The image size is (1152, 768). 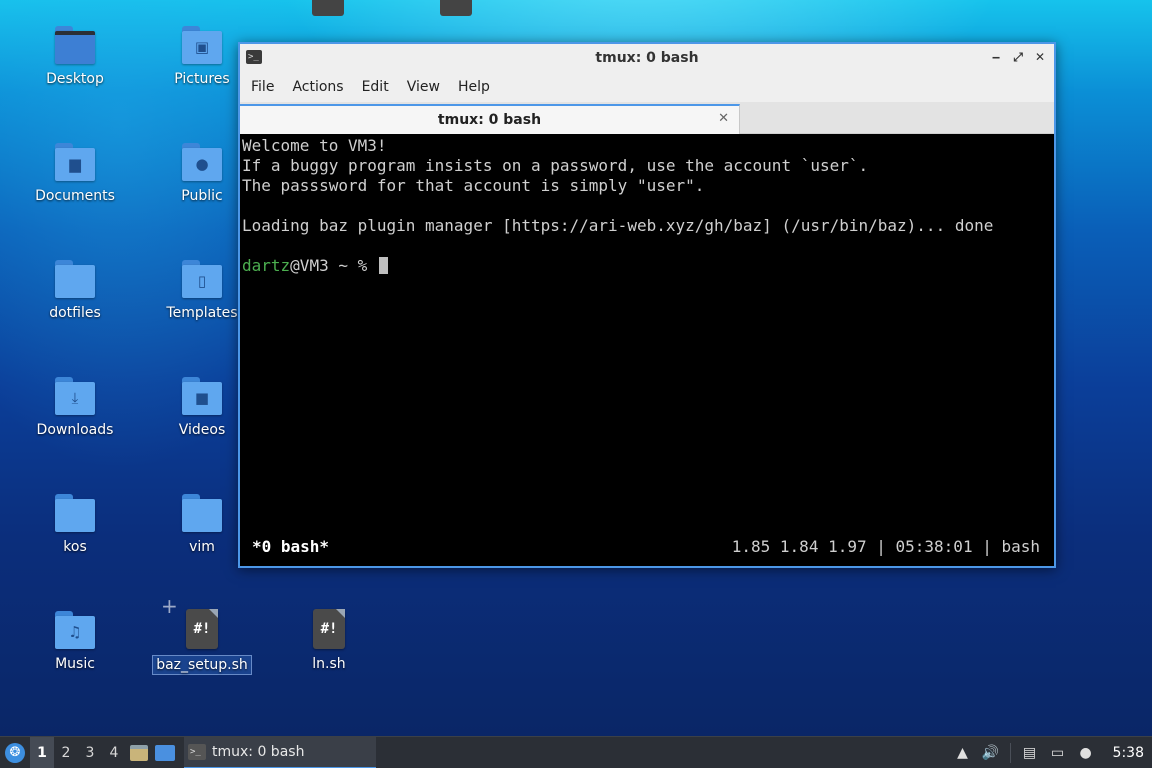 I want to click on start-menu-icon: ❂, so click(x=15, y=752).